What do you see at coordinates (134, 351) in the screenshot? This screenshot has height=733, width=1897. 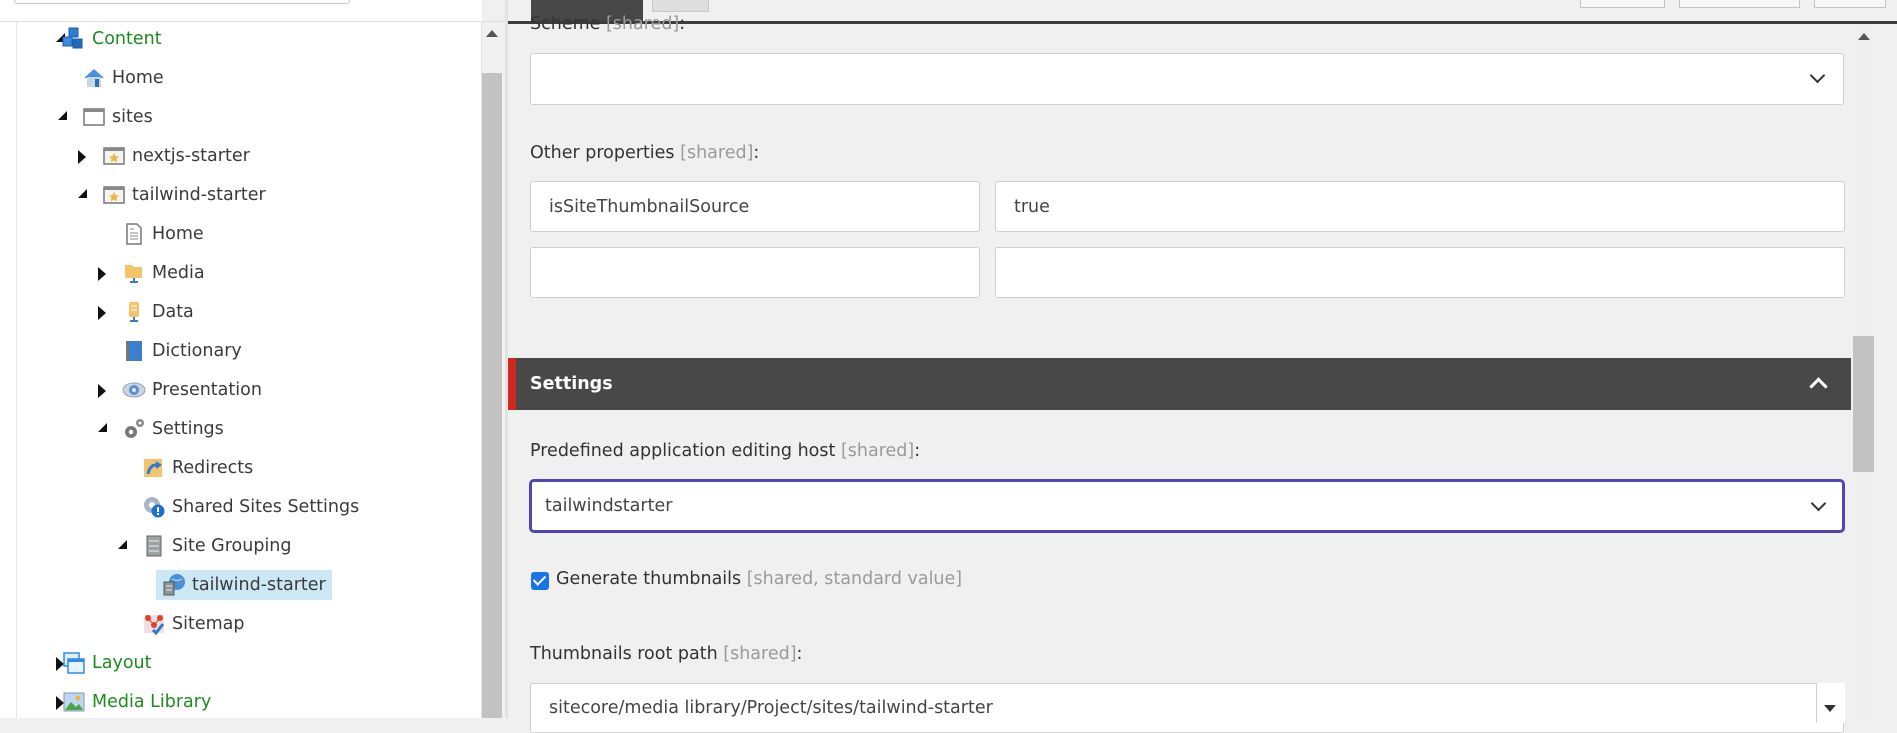 I see `dictionary-book-icon` at bounding box center [134, 351].